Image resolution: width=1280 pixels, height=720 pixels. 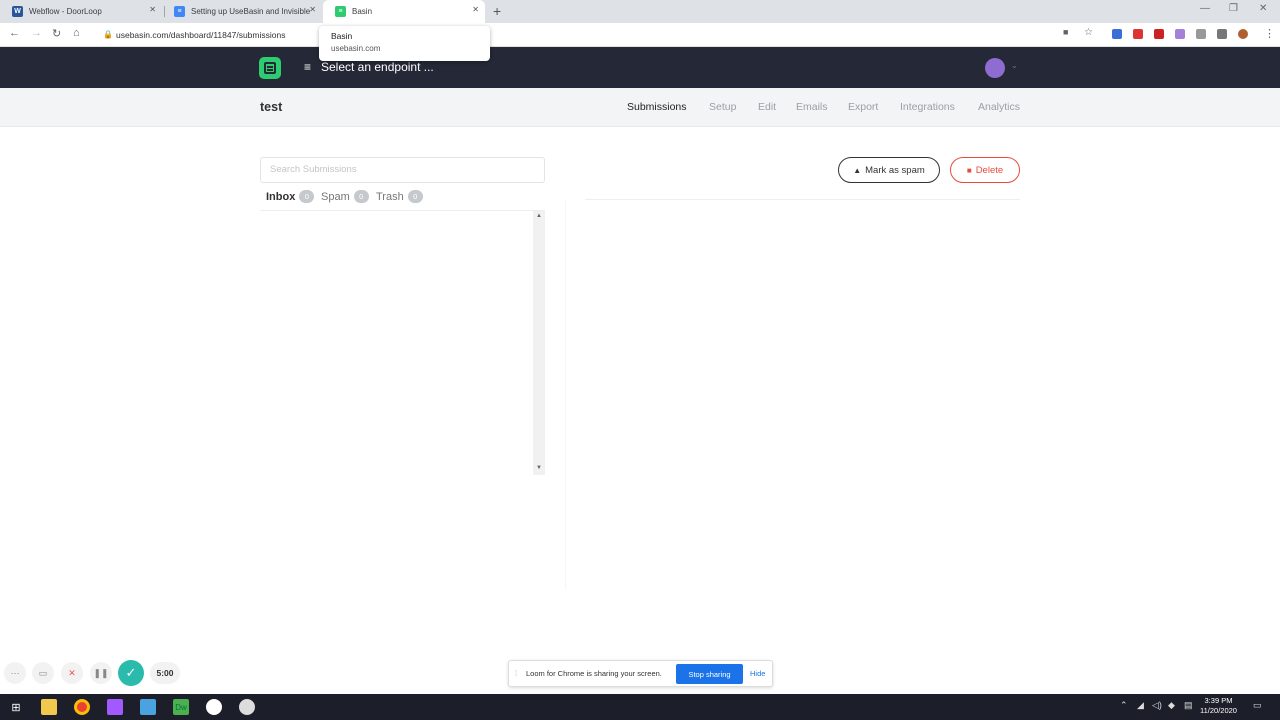 What do you see at coordinates (1140, 705) in the screenshot?
I see `network-icon: ◢` at bounding box center [1140, 705].